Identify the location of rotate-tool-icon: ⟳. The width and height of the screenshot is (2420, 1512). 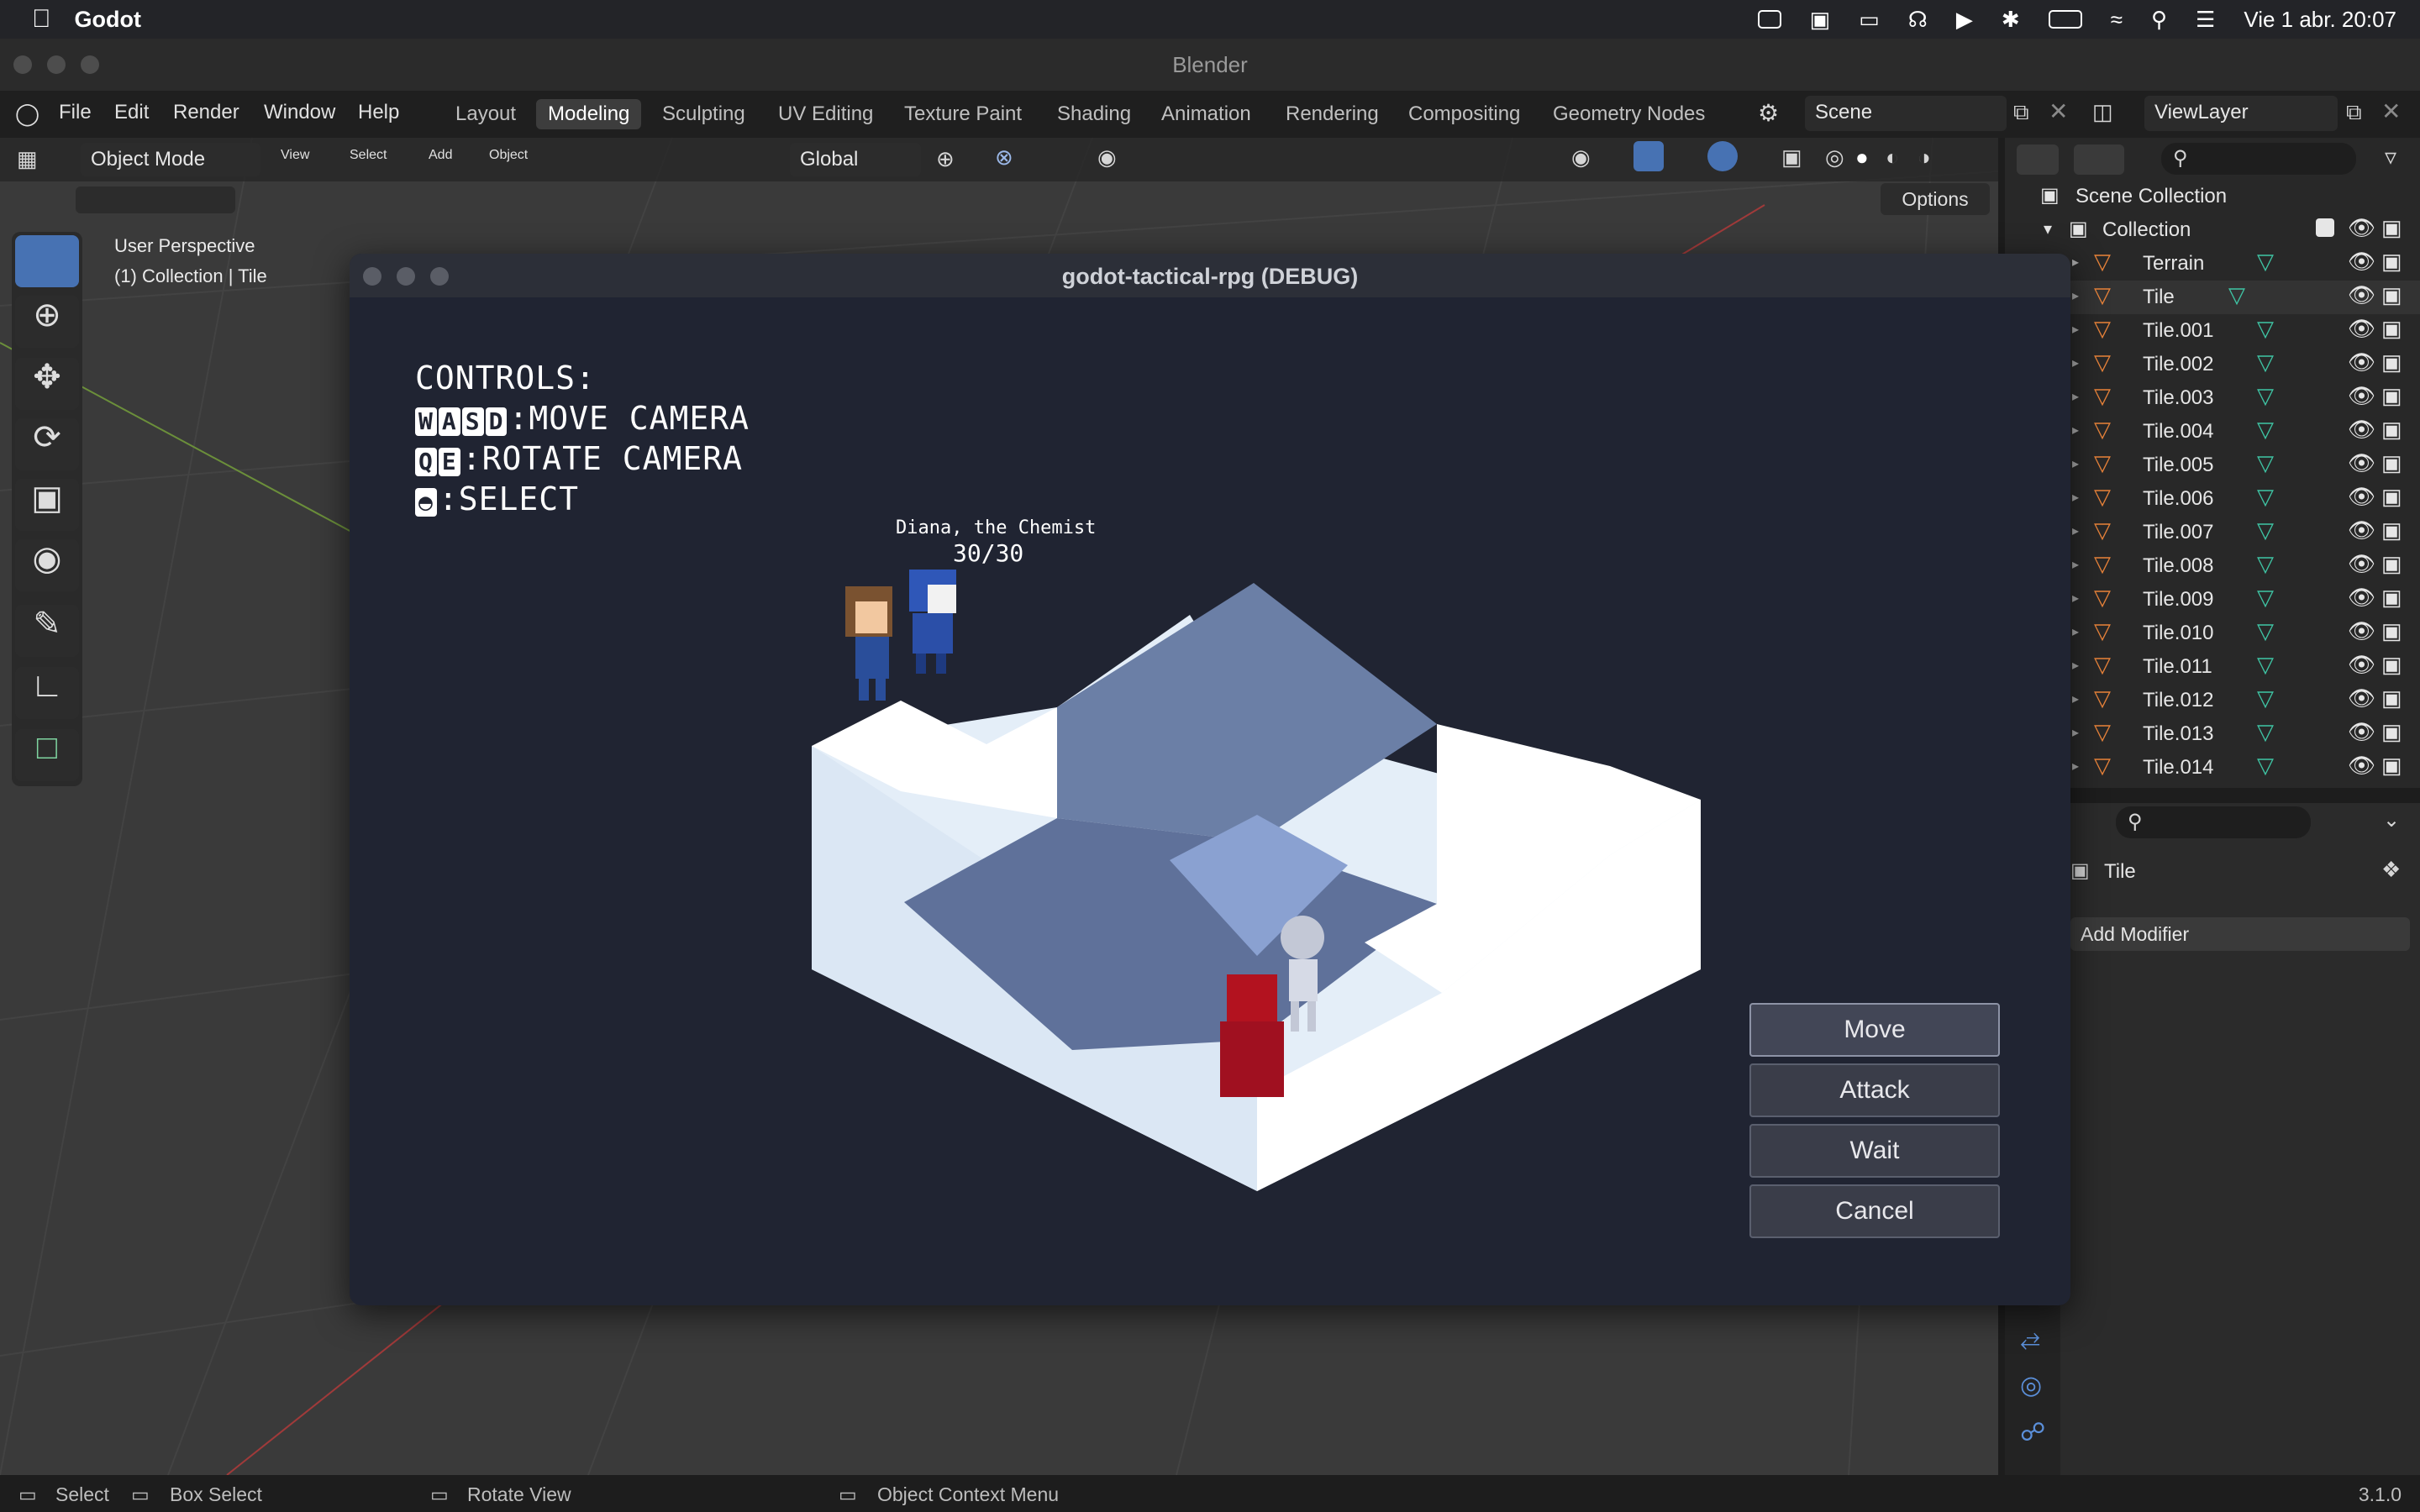
(47, 444).